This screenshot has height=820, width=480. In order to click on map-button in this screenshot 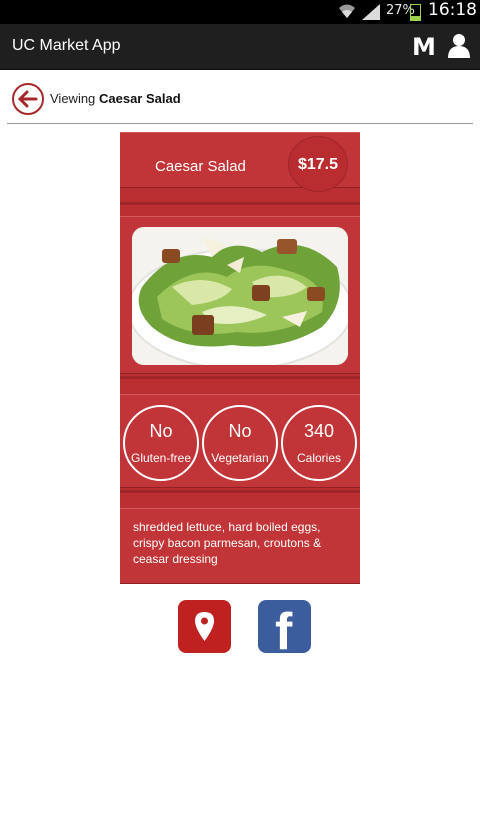, I will do `click(204, 626)`.